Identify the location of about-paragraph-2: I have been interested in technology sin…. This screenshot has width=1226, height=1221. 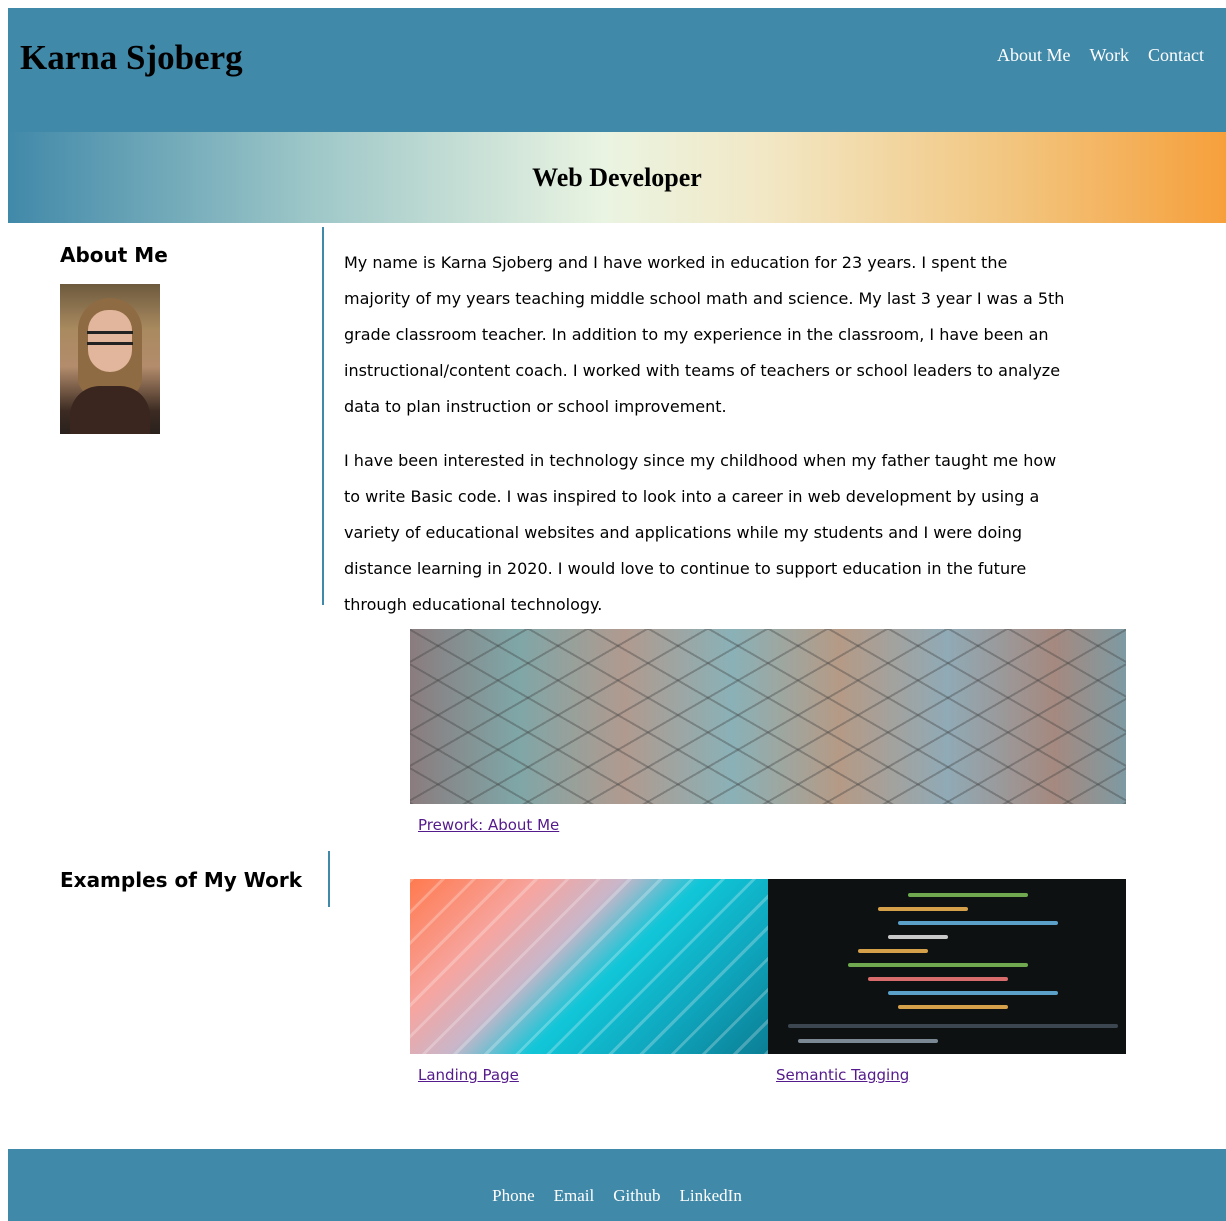
(700, 532).